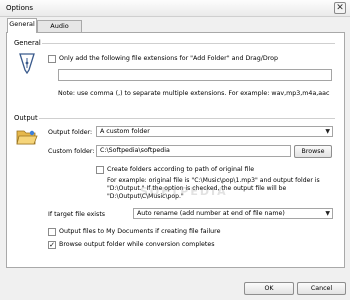  I want to click on browse-after-checkbox: ✓, so click(52, 245).